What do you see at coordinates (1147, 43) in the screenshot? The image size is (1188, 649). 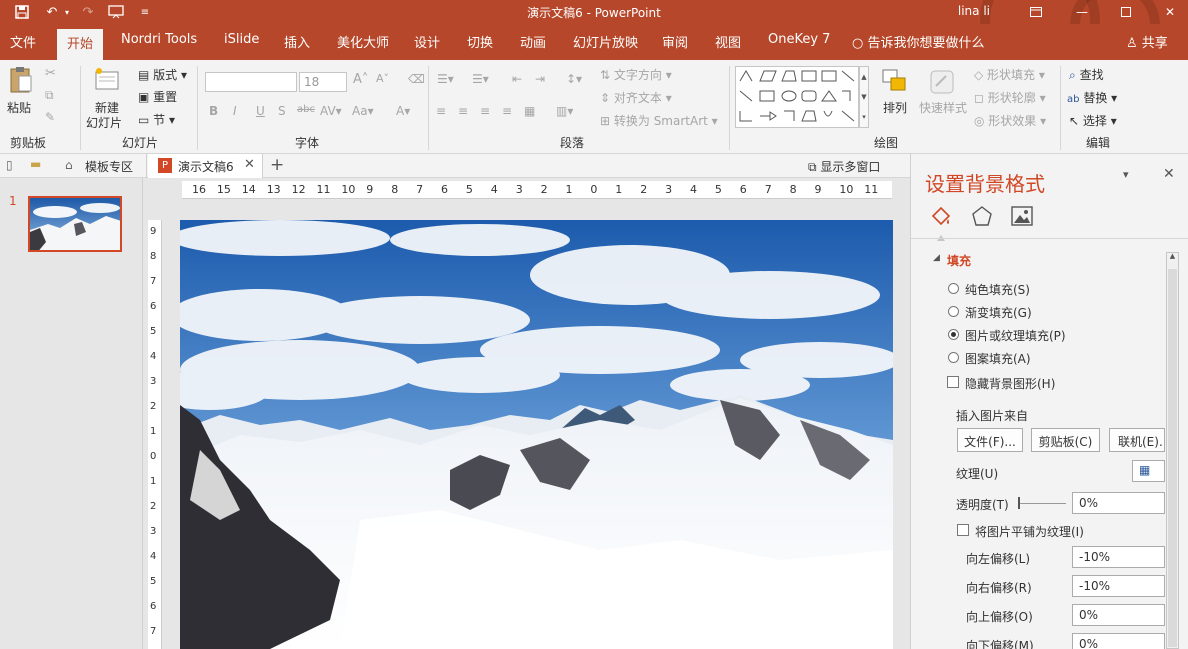 I see `share-button: ♙ 共享` at bounding box center [1147, 43].